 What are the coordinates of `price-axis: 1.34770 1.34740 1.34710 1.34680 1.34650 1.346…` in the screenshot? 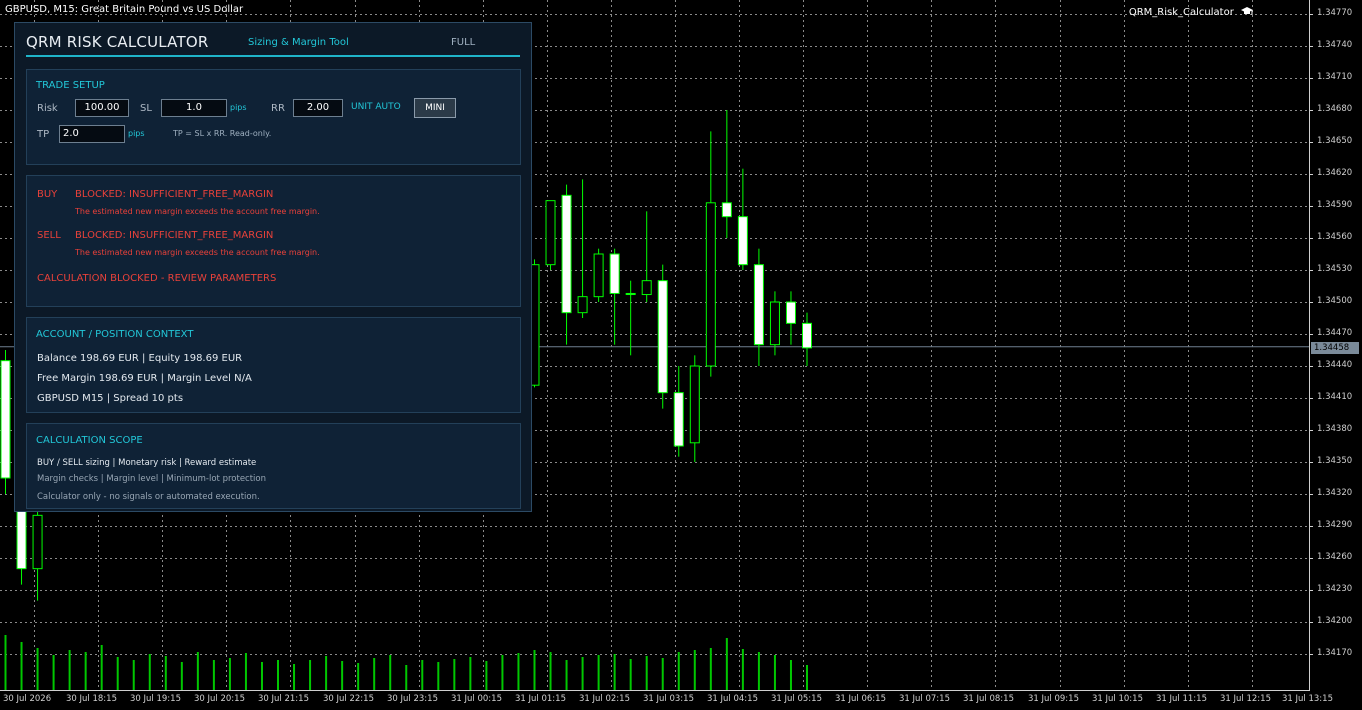 It's located at (1335, 345).